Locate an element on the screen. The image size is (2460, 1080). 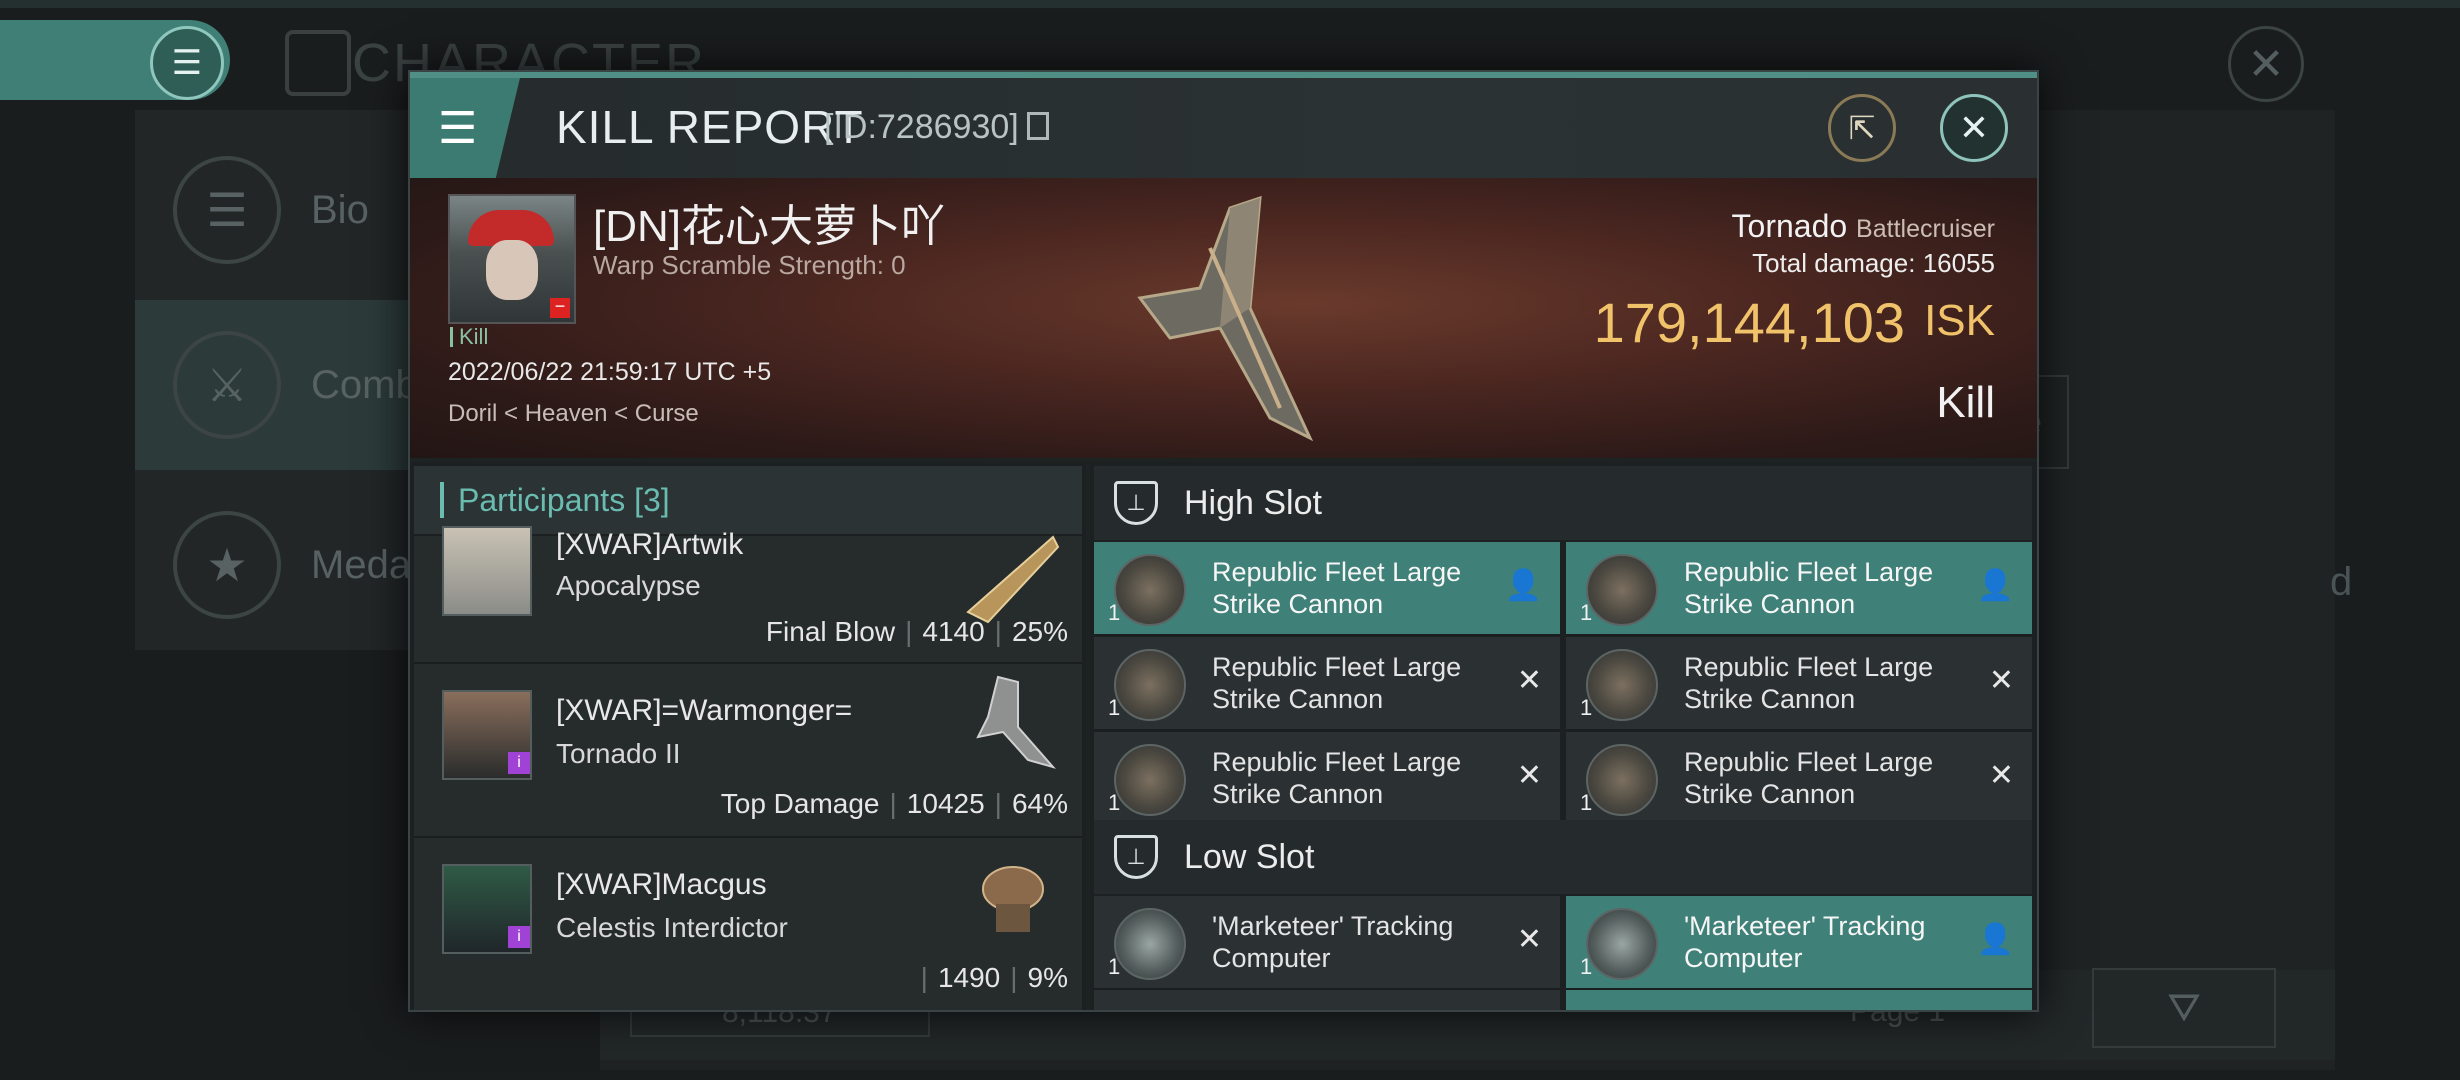
participants-title-text: Participants is located at coordinates (542, 499).